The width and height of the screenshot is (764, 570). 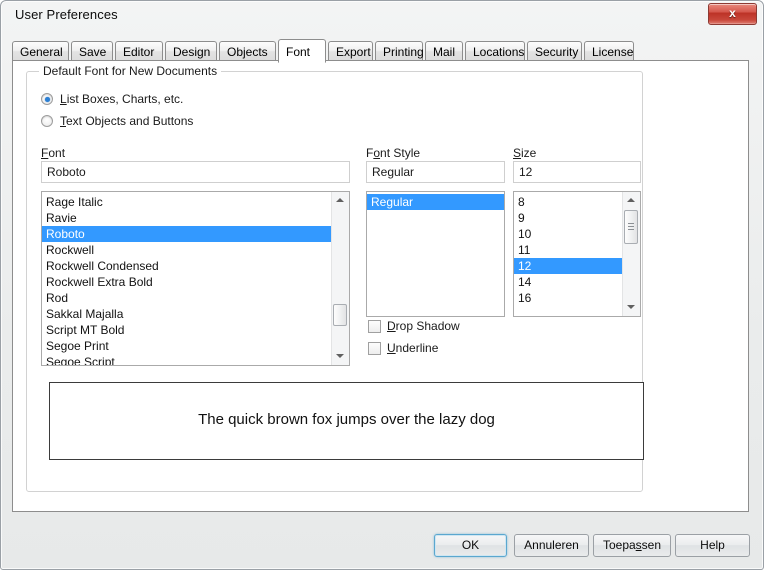 I want to click on font-label: Font, so click(x=53, y=153).